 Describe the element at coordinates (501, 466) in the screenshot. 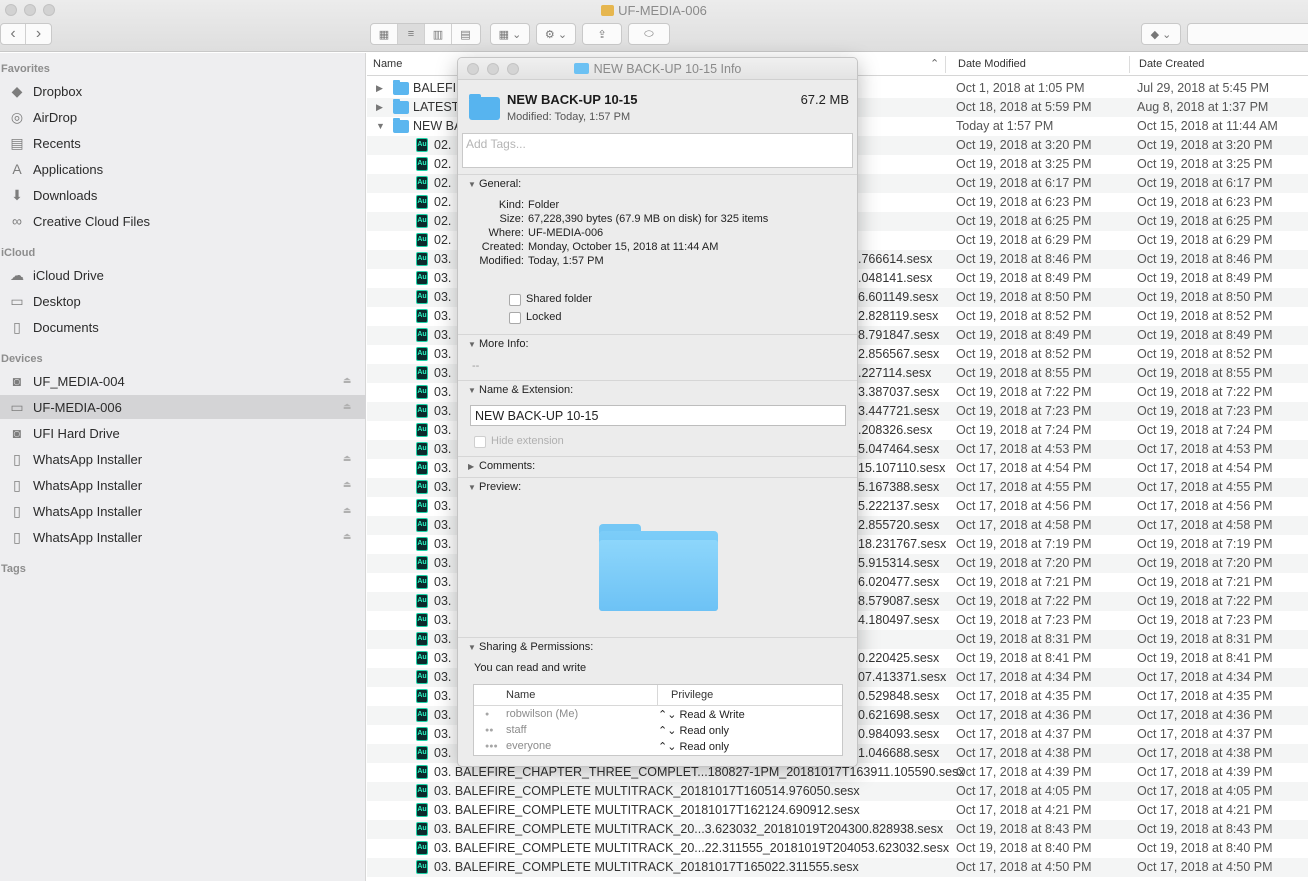

I see `comments-section-toggle: ▶ Comments:` at that location.